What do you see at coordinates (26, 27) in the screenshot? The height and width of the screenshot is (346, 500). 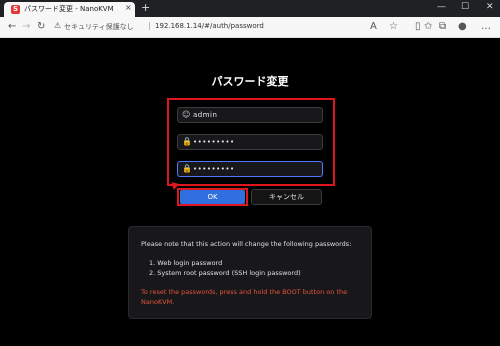 I see `forward-icon: →` at bounding box center [26, 27].